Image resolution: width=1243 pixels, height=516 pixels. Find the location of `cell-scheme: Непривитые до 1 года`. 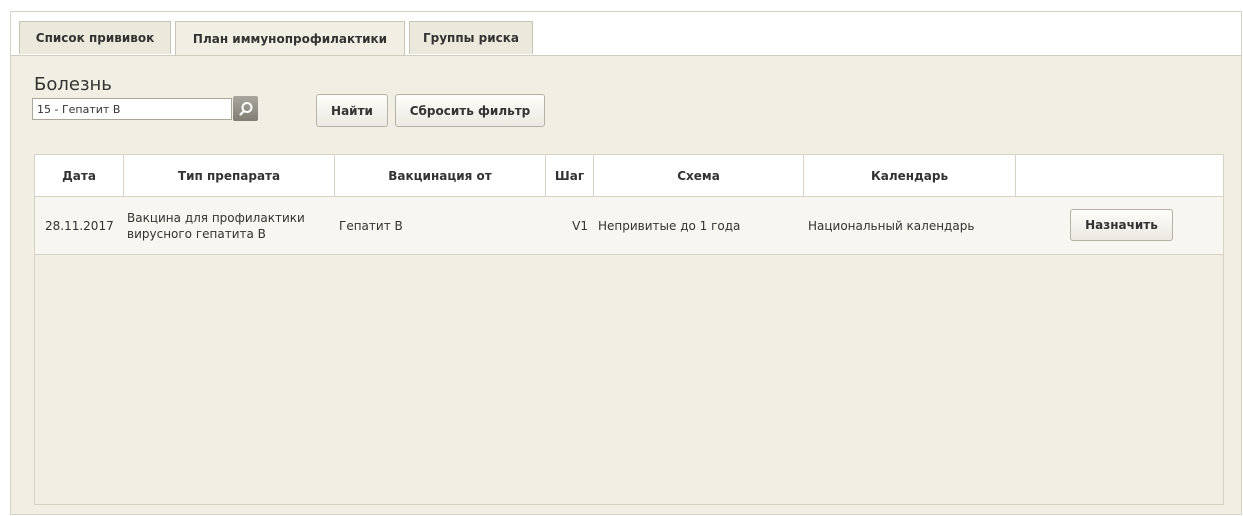

cell-scheme: Непривитые до 1 года is located at coordinates (669, 225).